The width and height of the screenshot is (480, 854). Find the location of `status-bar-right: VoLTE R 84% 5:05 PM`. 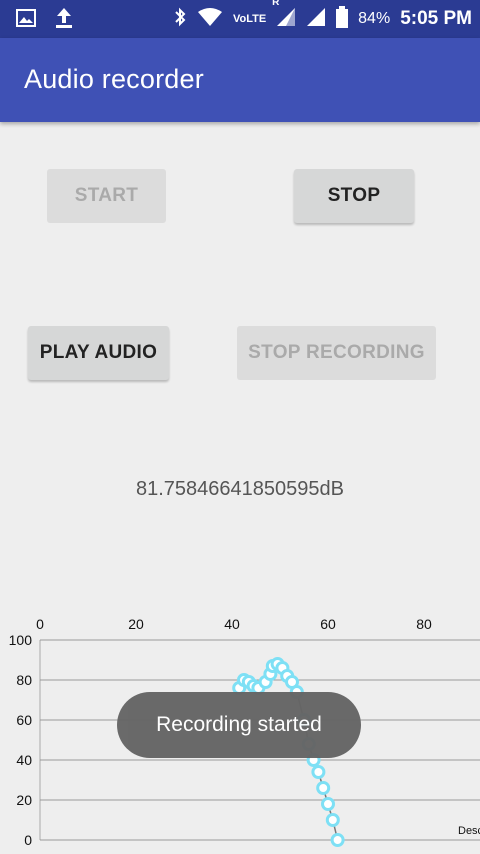

status-bar-right: VoLTE R 84% 5:05 PM is located at coordinates (322, 19).